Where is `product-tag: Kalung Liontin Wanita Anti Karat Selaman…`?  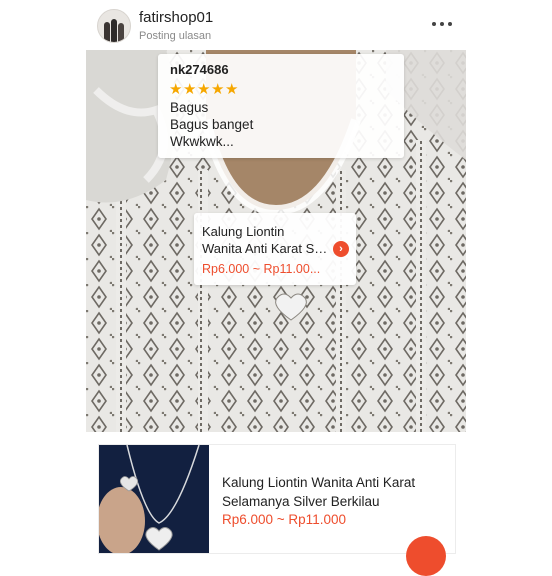 product-tag: Kalung Liontin Wanita Anti Karat Selaman… is located at coordinates (275, 249).